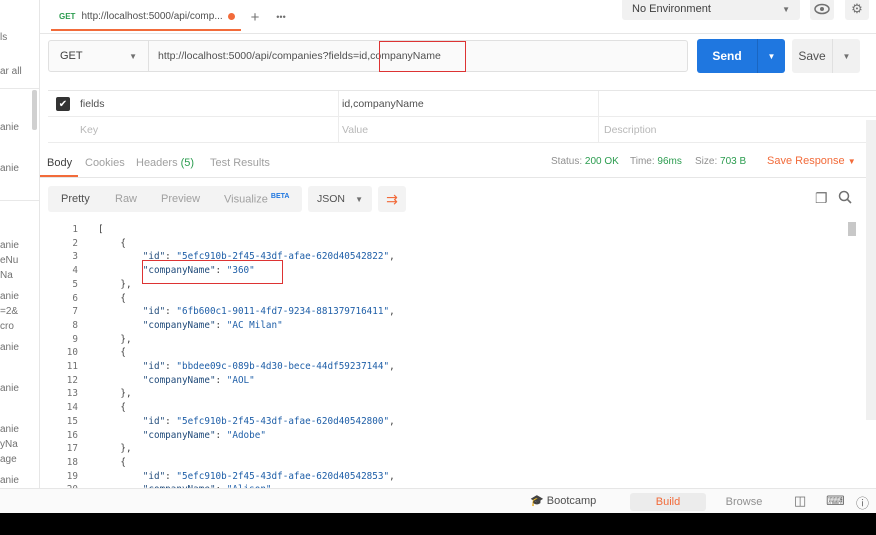  I want to click on code-line: 6 {, so click(453, 299).